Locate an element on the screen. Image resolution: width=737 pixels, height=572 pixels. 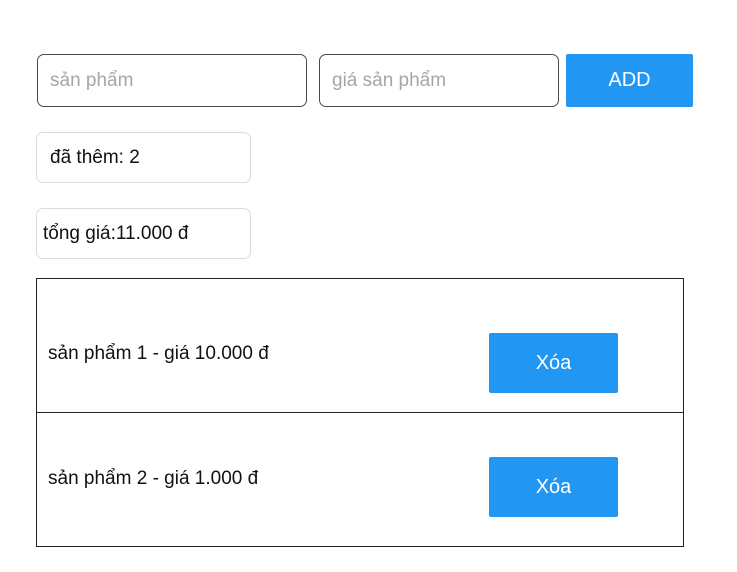
product-item-text: sản phẩm 1 - giá 10.000 đ is located at coordinates (158, 353).